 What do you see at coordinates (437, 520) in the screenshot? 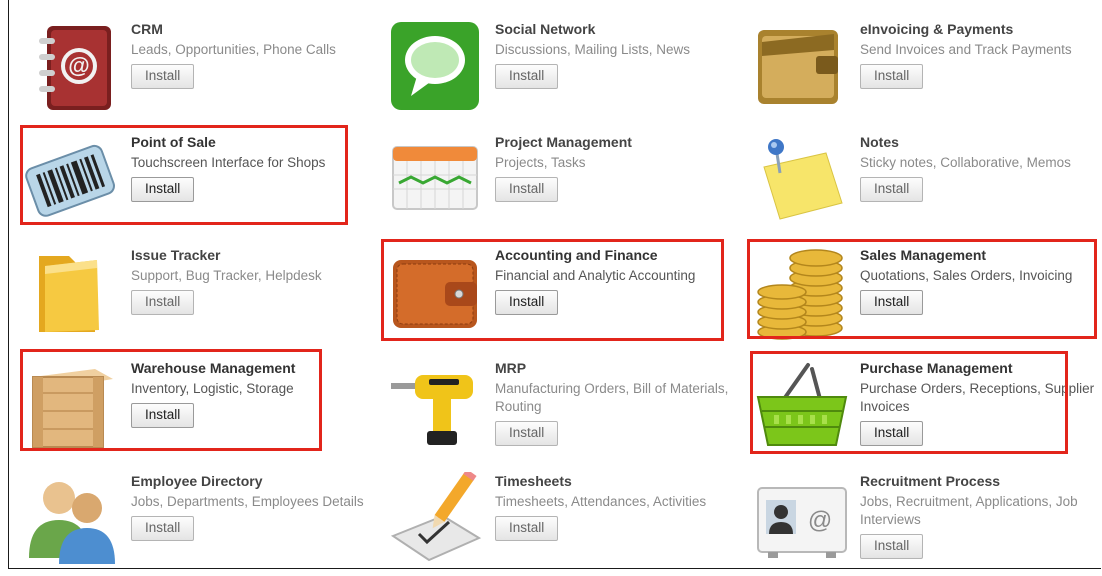
I see `pencil-paper-icon` at bounding box center [437, 520].